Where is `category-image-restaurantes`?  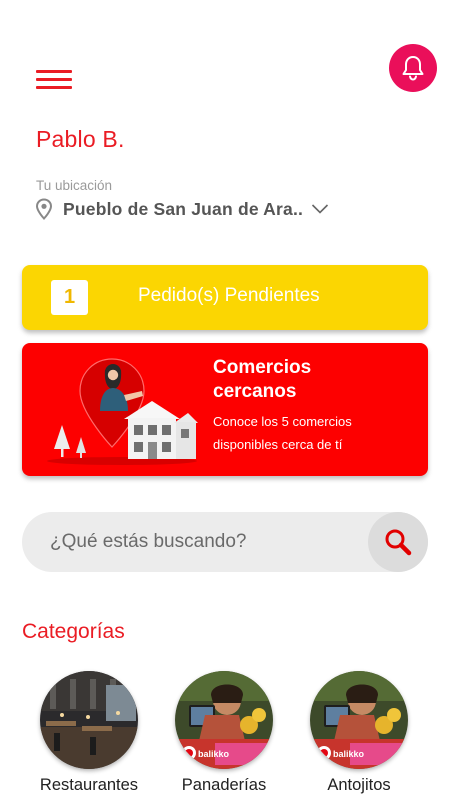 category-image-restaurantes is located at coordinates (89, 720).